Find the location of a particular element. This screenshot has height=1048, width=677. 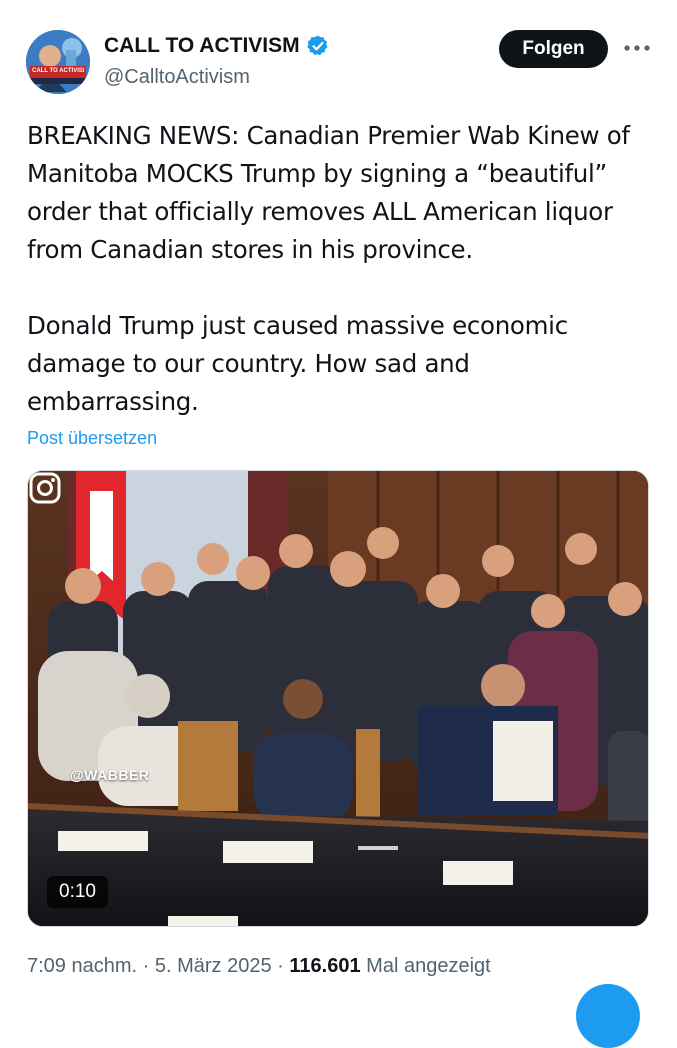

more-horizontal-icon is located at coordinates (637, 48).